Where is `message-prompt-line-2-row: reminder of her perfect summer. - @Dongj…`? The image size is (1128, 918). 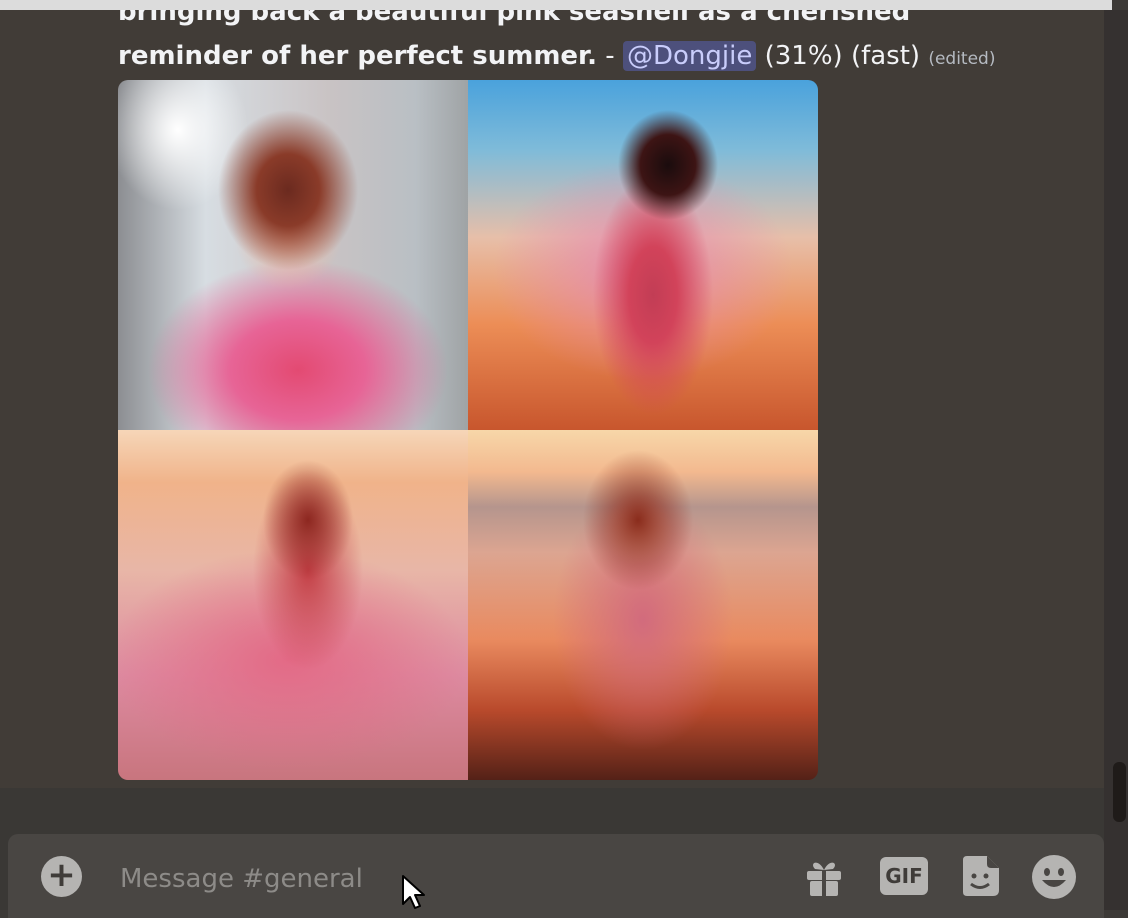 message-prompt-line-2-row: reminder of her perfect summer. - @Dongj… is located at coordinates (598, 57).